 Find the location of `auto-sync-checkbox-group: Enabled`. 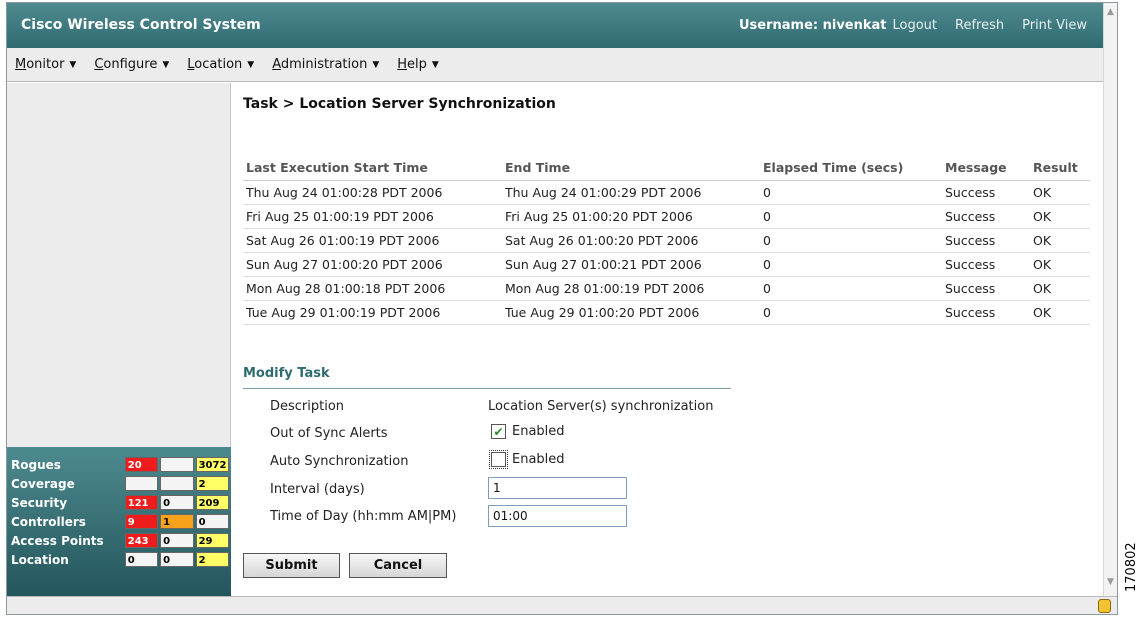

auto-sync-checkbox-group: Enabled is located at coordinates (527, 459).